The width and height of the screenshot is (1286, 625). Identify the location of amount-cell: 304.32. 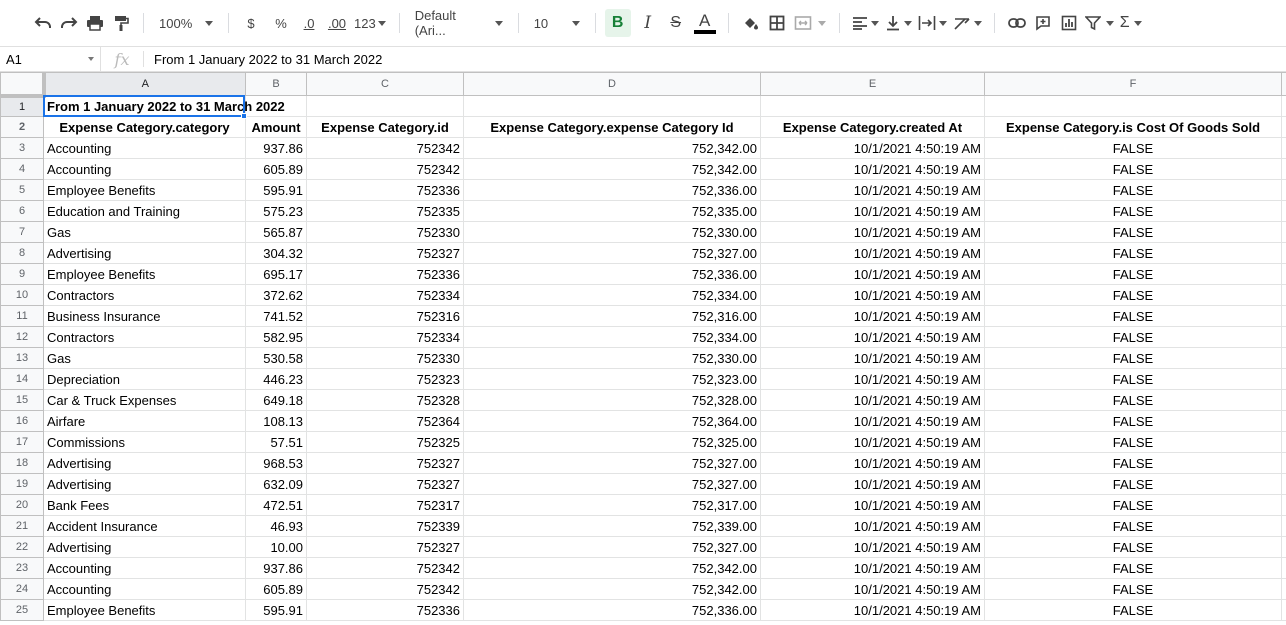
(276, 253).